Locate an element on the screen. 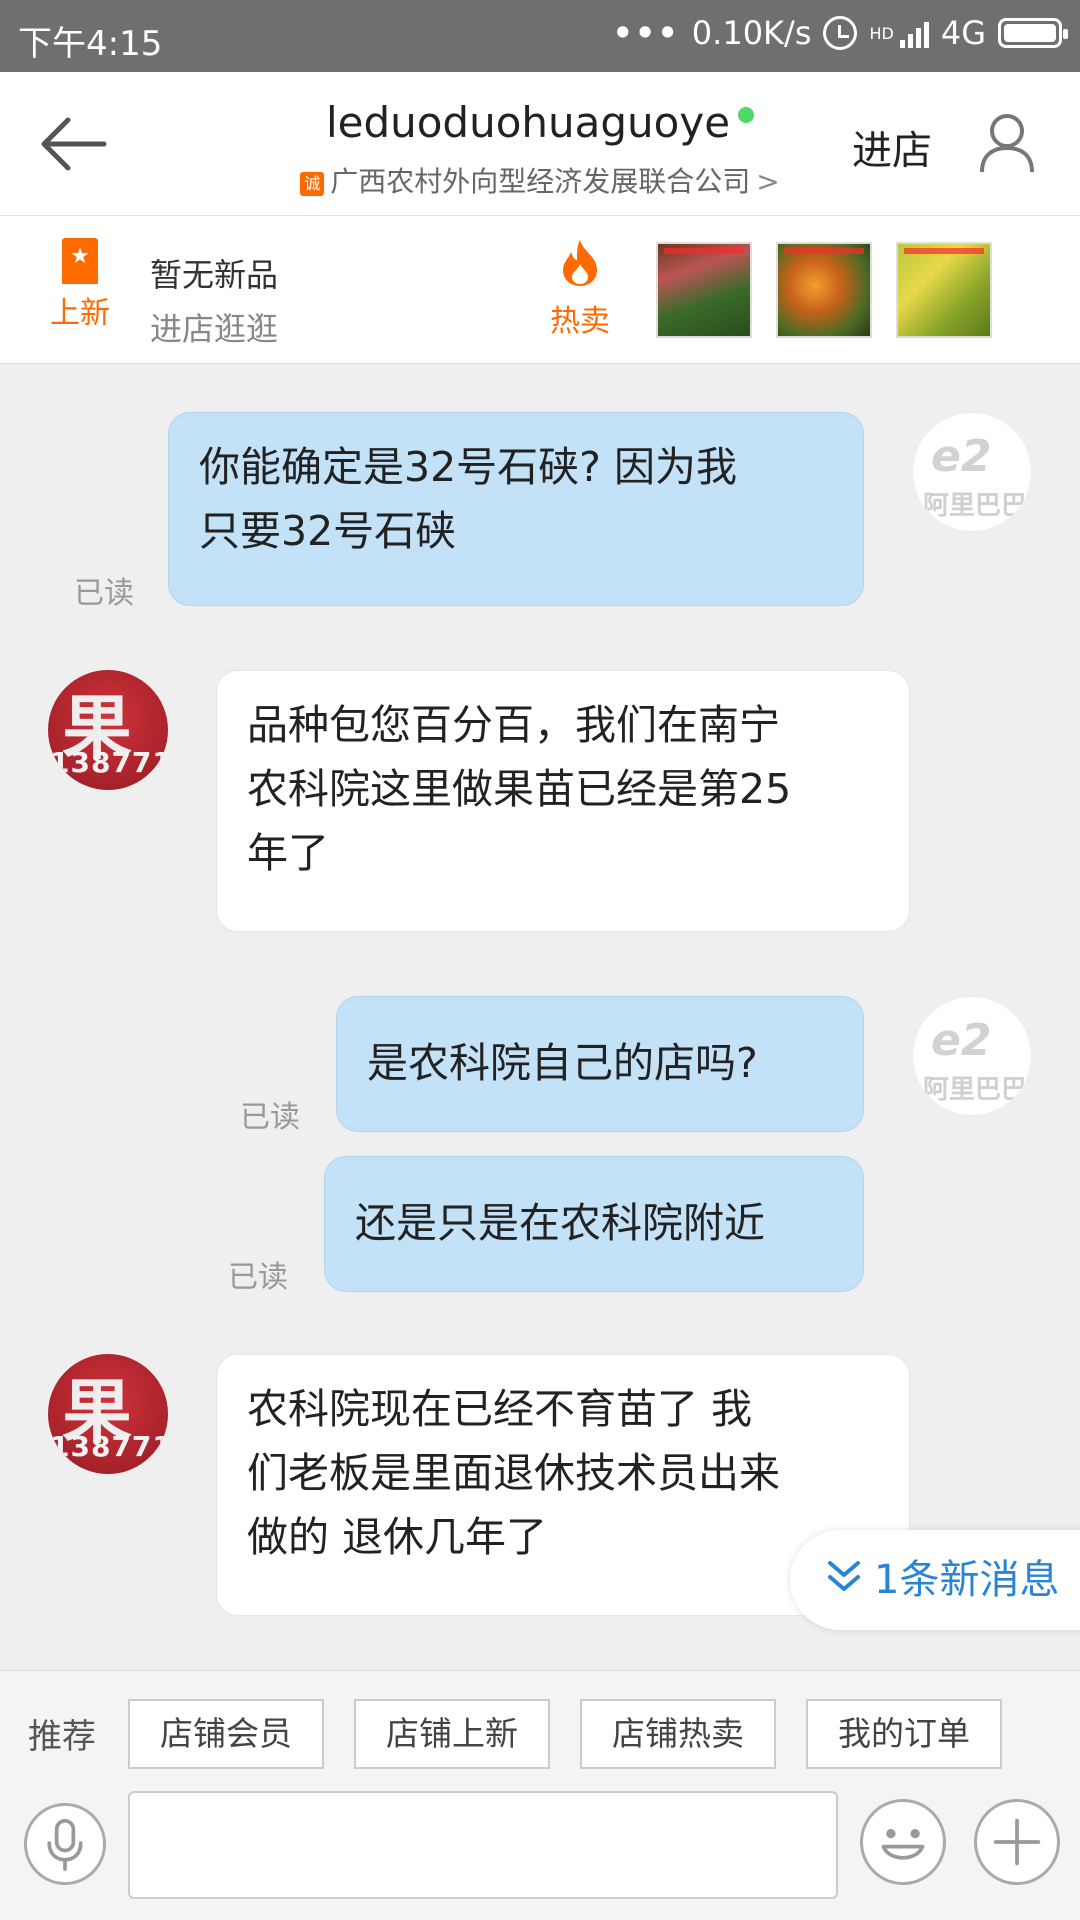  message-line: 品种包您百分百，我们在南宁 is located at coordinates (513, 725).